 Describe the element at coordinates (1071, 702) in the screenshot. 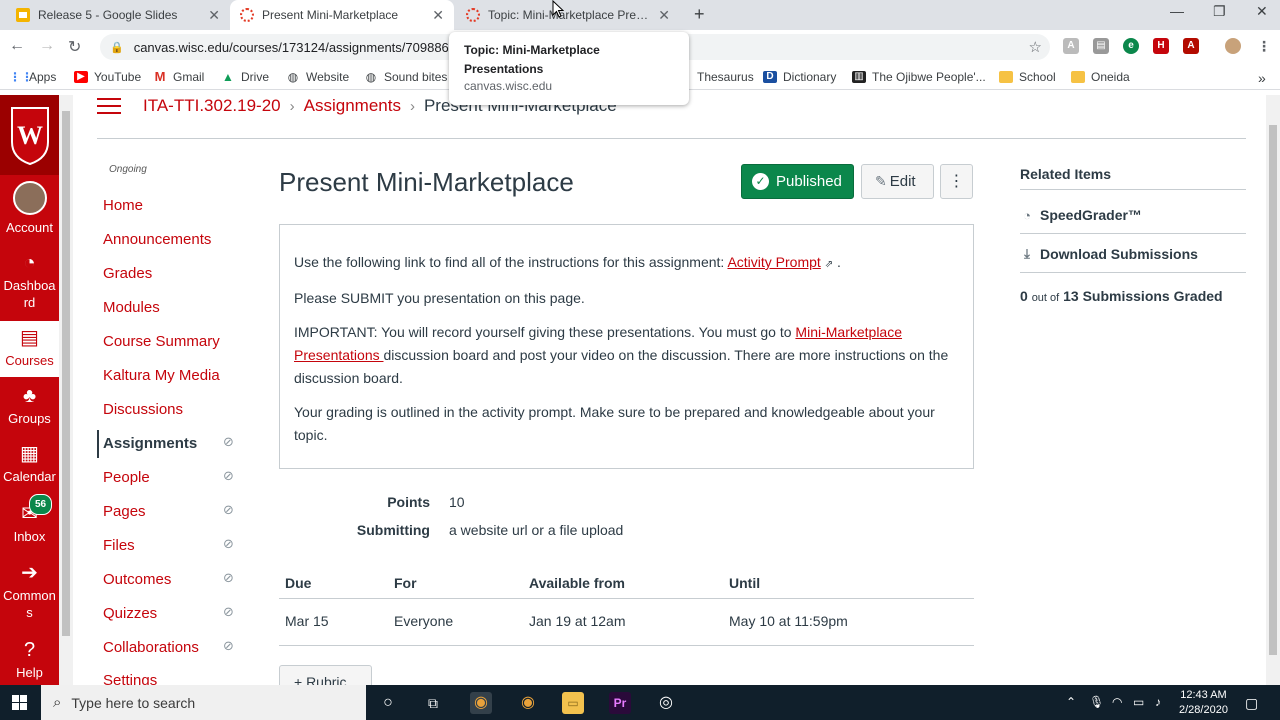

I see `chevron-up-icon: ⌃` at that location.